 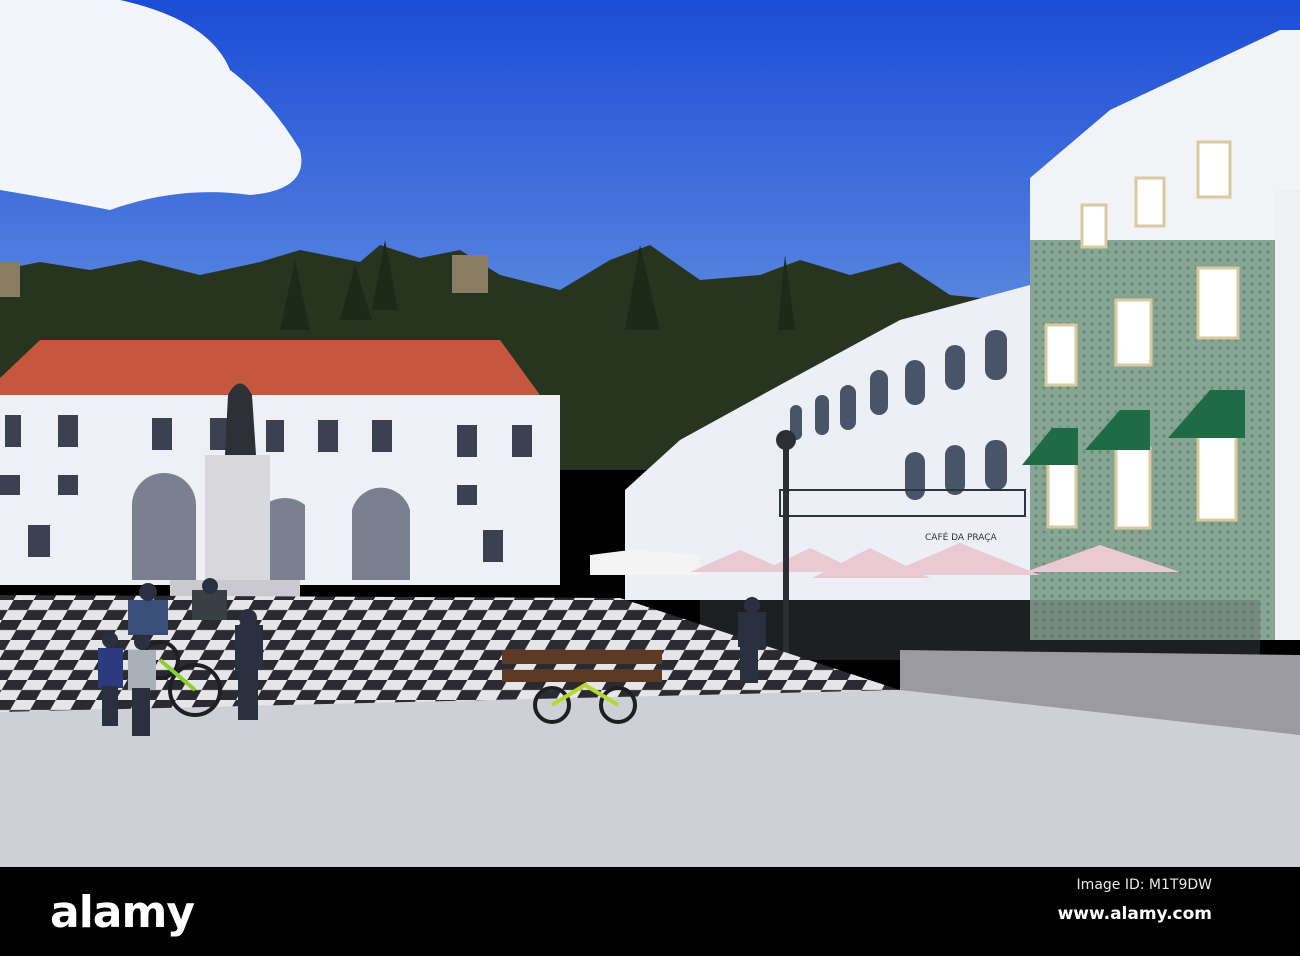 What do you see at coordinates (1144, 885) in the screenshot?
I see `image-id: Image ID: M1T9DW` at bounding box center [1144, 885].